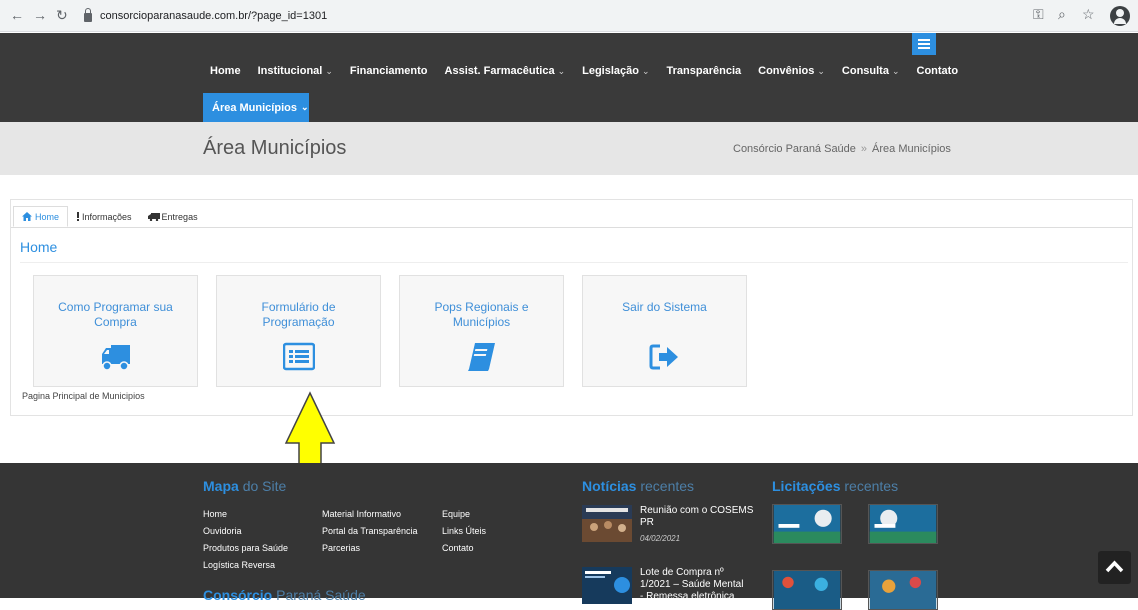 The image size is (1138, 610). Describe the element at coordinates (456, 514) in the screenshot. I see `footer-link: Equipe` at that location.